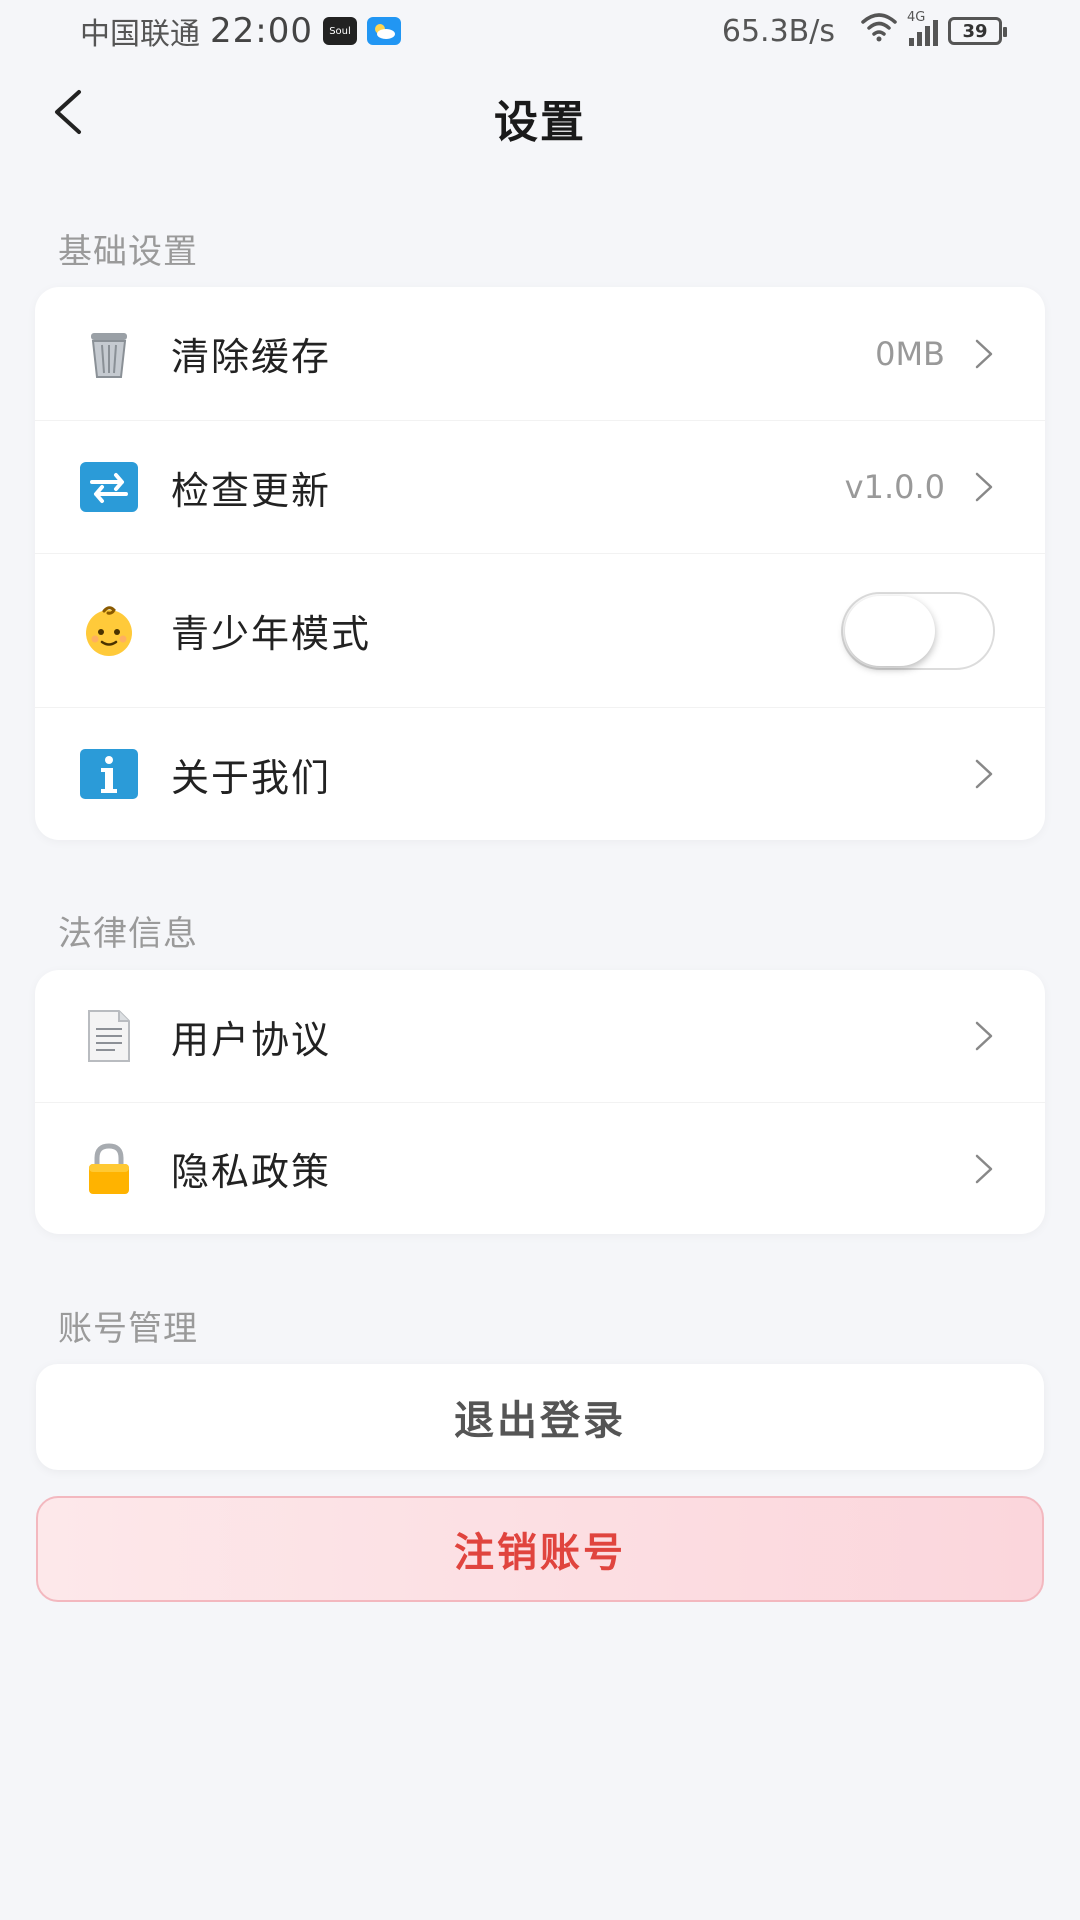 This screenshot has height=1920, width=1080. What do you see at coordinates (261, 31) in the screenshot?
I see `clock-time: 22:00` at bounding box center [261, 31].